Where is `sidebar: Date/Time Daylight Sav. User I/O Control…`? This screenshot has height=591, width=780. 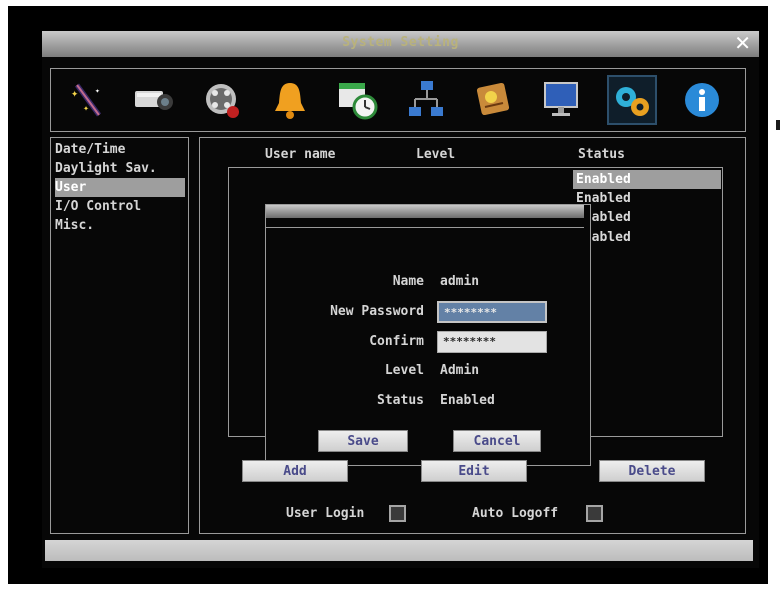 sidebar: Date/Time Daylight Sav. User I/O Control… is located at coordinates (119, 335).